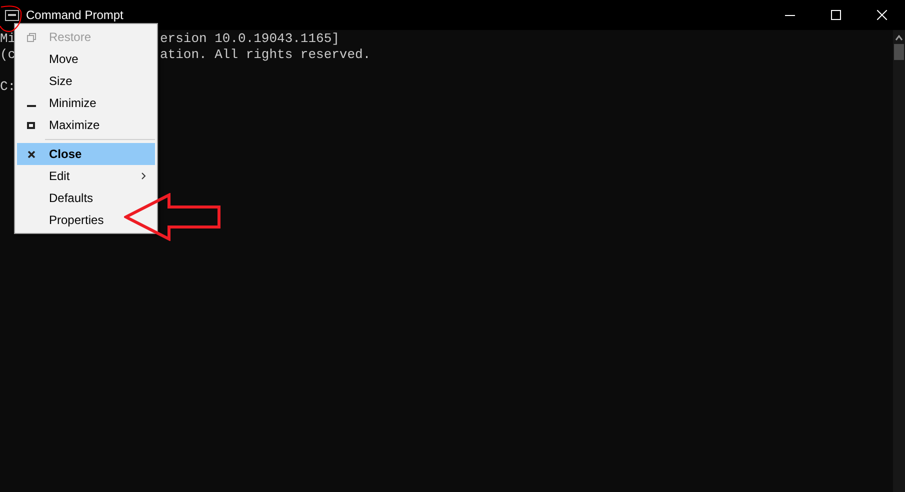 This screenshot has width=905, height=492. Describe the element at coordinates (8, 87) in the screenshot. I see `console-text: C:` at that location.